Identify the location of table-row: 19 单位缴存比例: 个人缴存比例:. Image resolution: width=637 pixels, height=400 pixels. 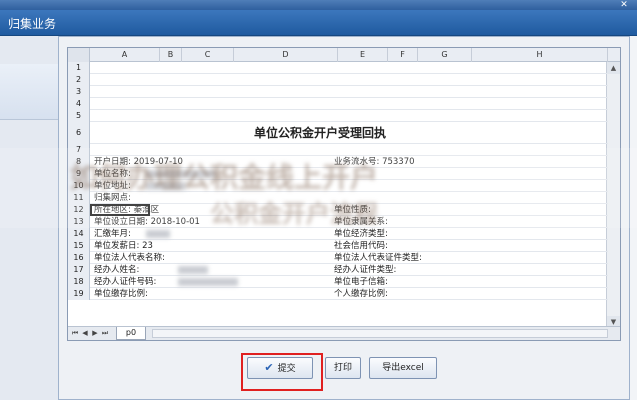
(338, 294).